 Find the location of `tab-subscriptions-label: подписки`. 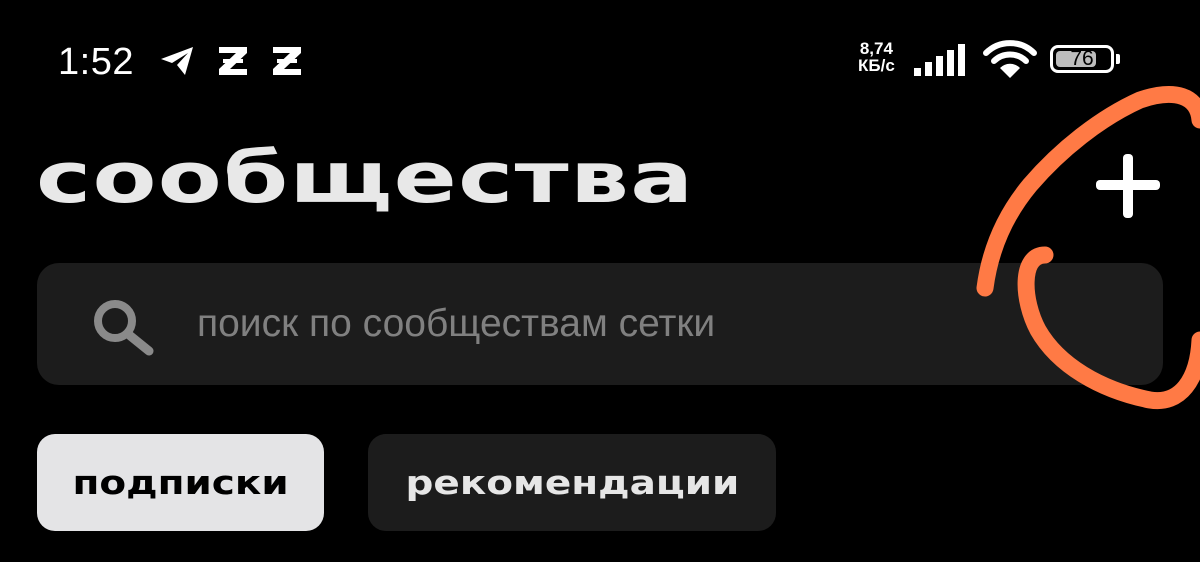

tab-subscriptions-label: подписки is located at coordinates (180, 482).